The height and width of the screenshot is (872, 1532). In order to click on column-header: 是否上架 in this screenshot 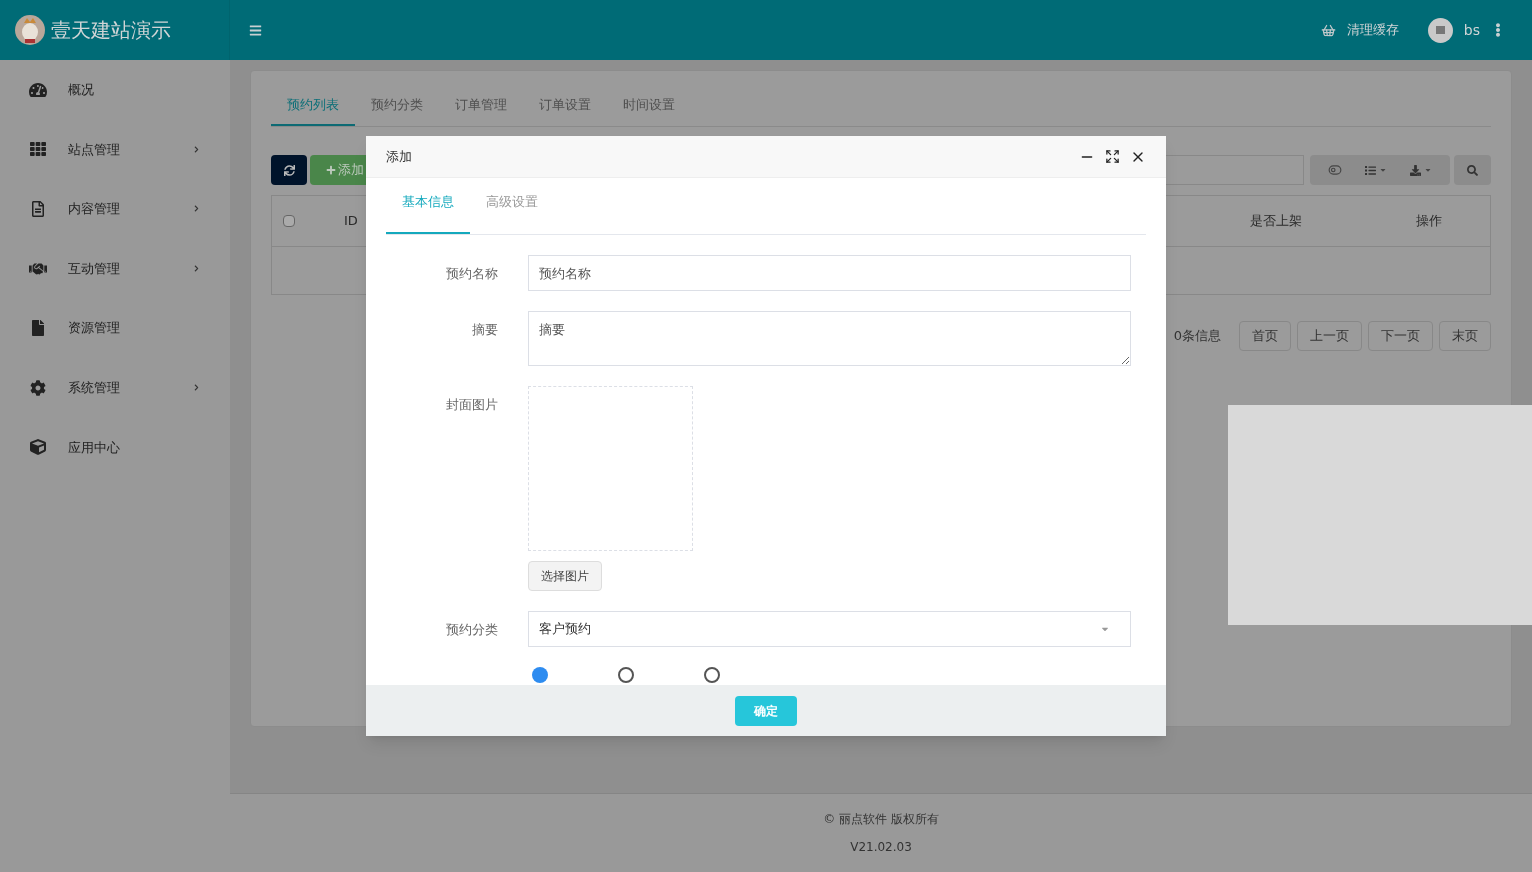, I will do `click(1276, 221)`.